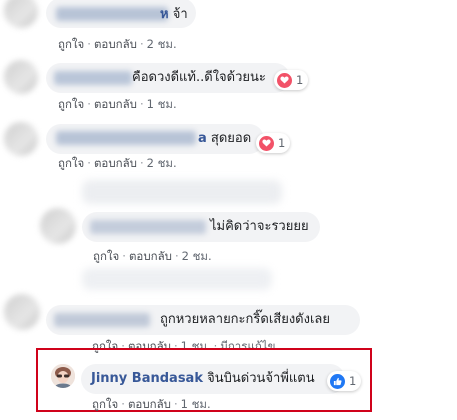  I want to click on profile-photo, so click(63, 376).